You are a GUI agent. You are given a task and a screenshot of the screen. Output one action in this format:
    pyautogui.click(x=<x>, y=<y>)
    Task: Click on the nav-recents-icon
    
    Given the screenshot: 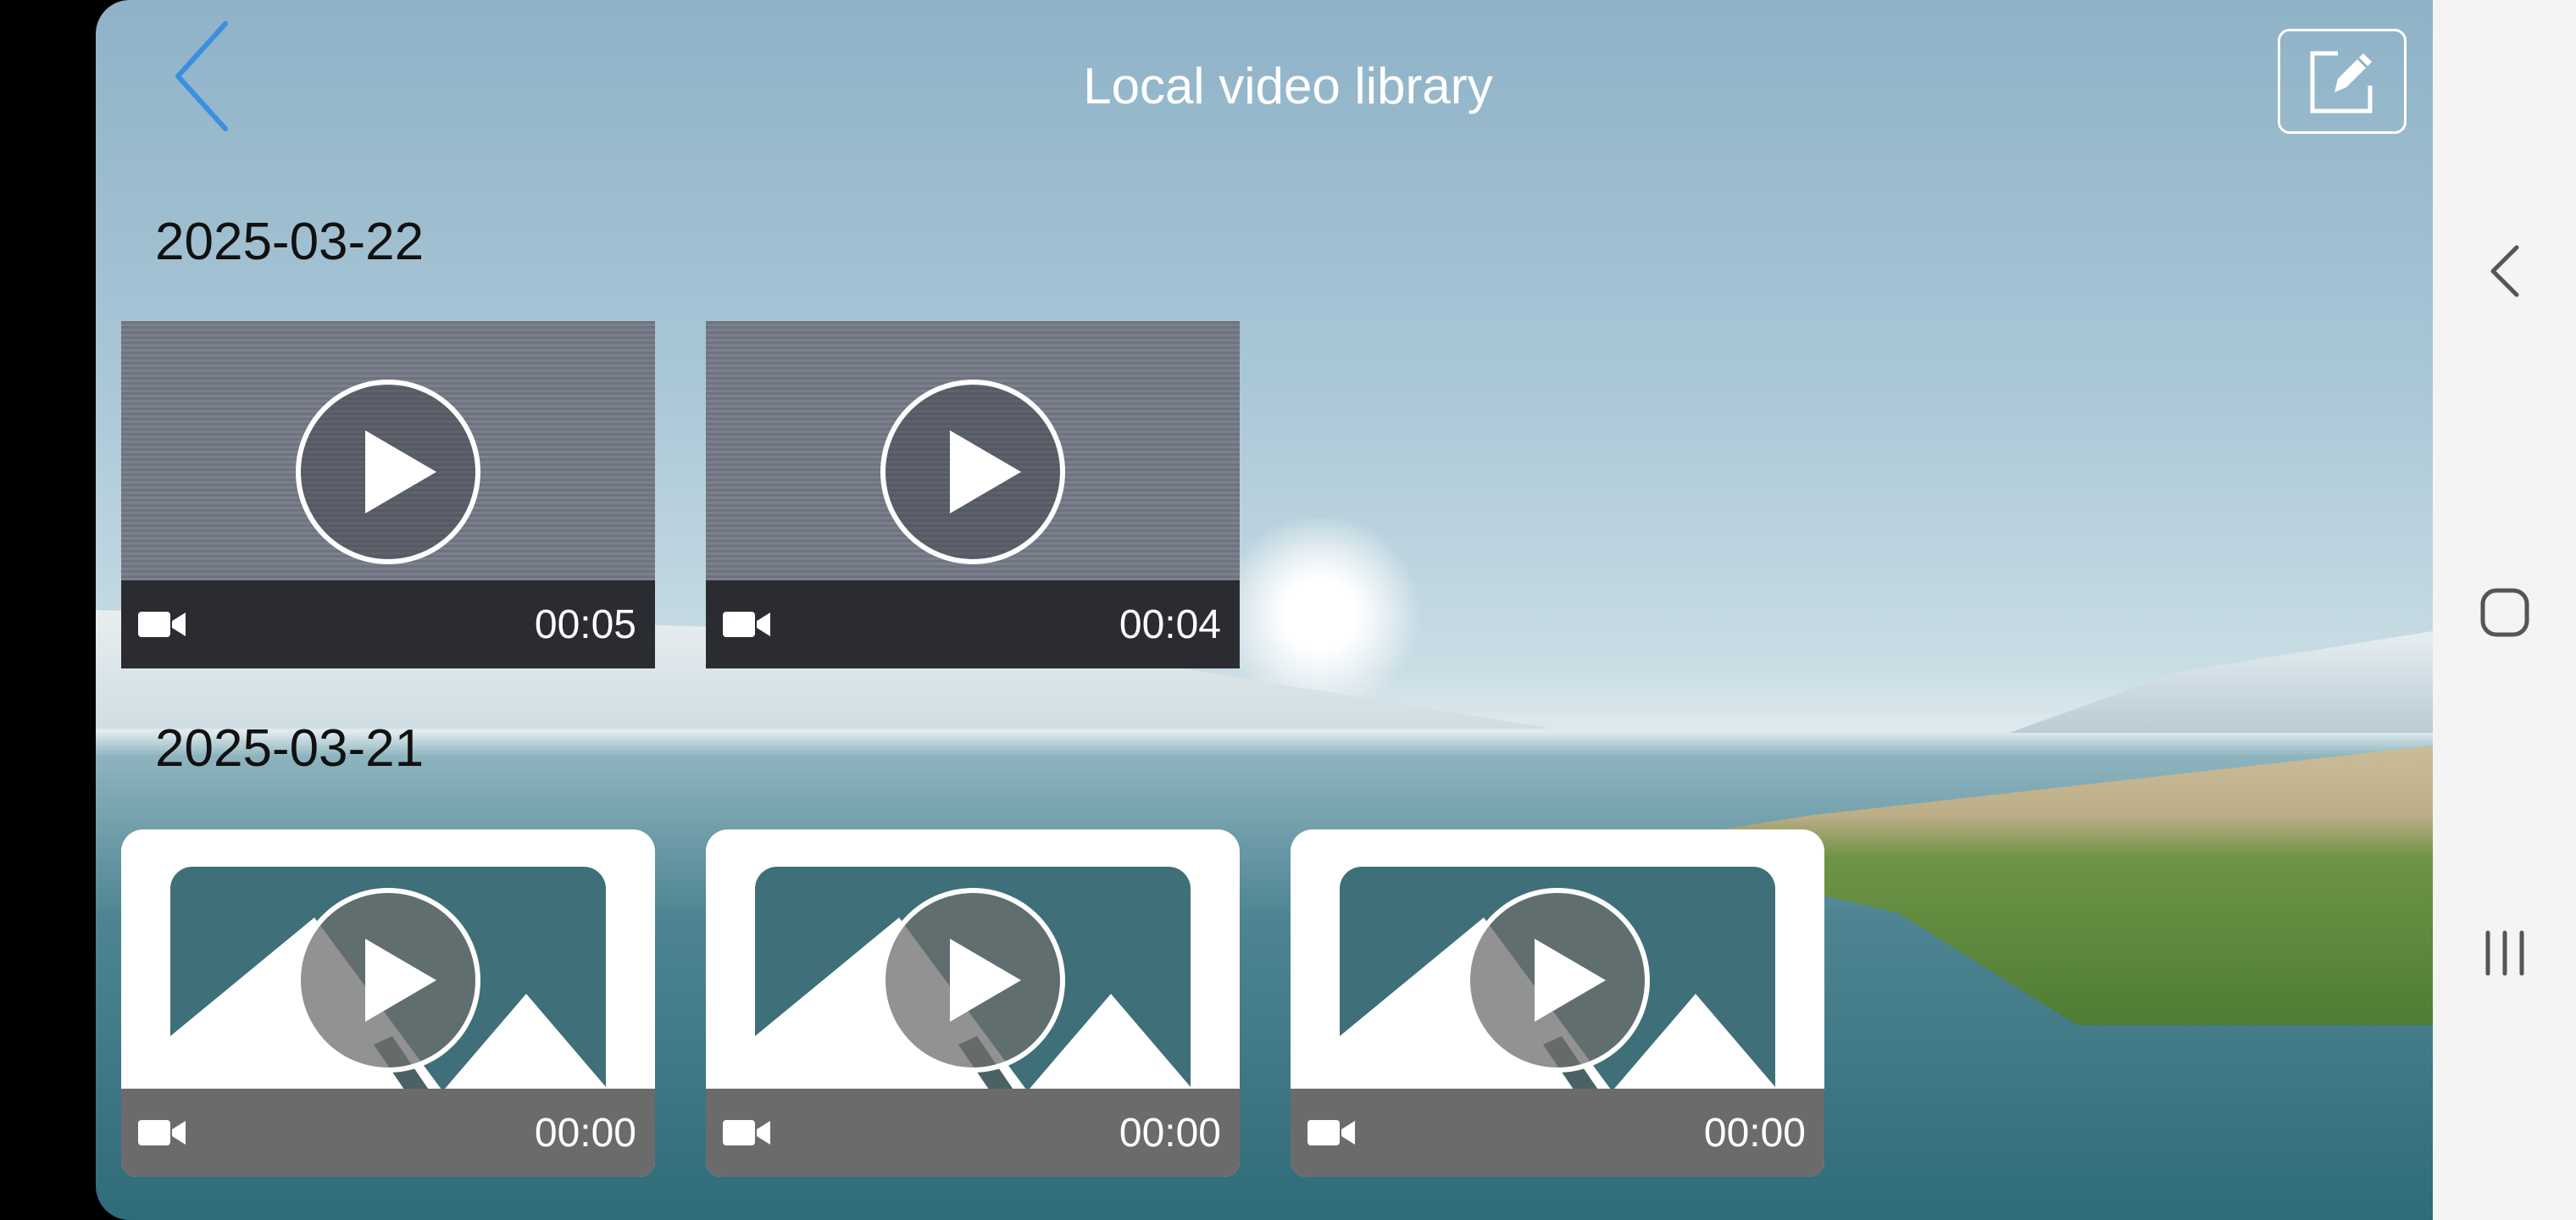 What is the action you would take?
    pyautogui.click(x=2504, y=953)
    